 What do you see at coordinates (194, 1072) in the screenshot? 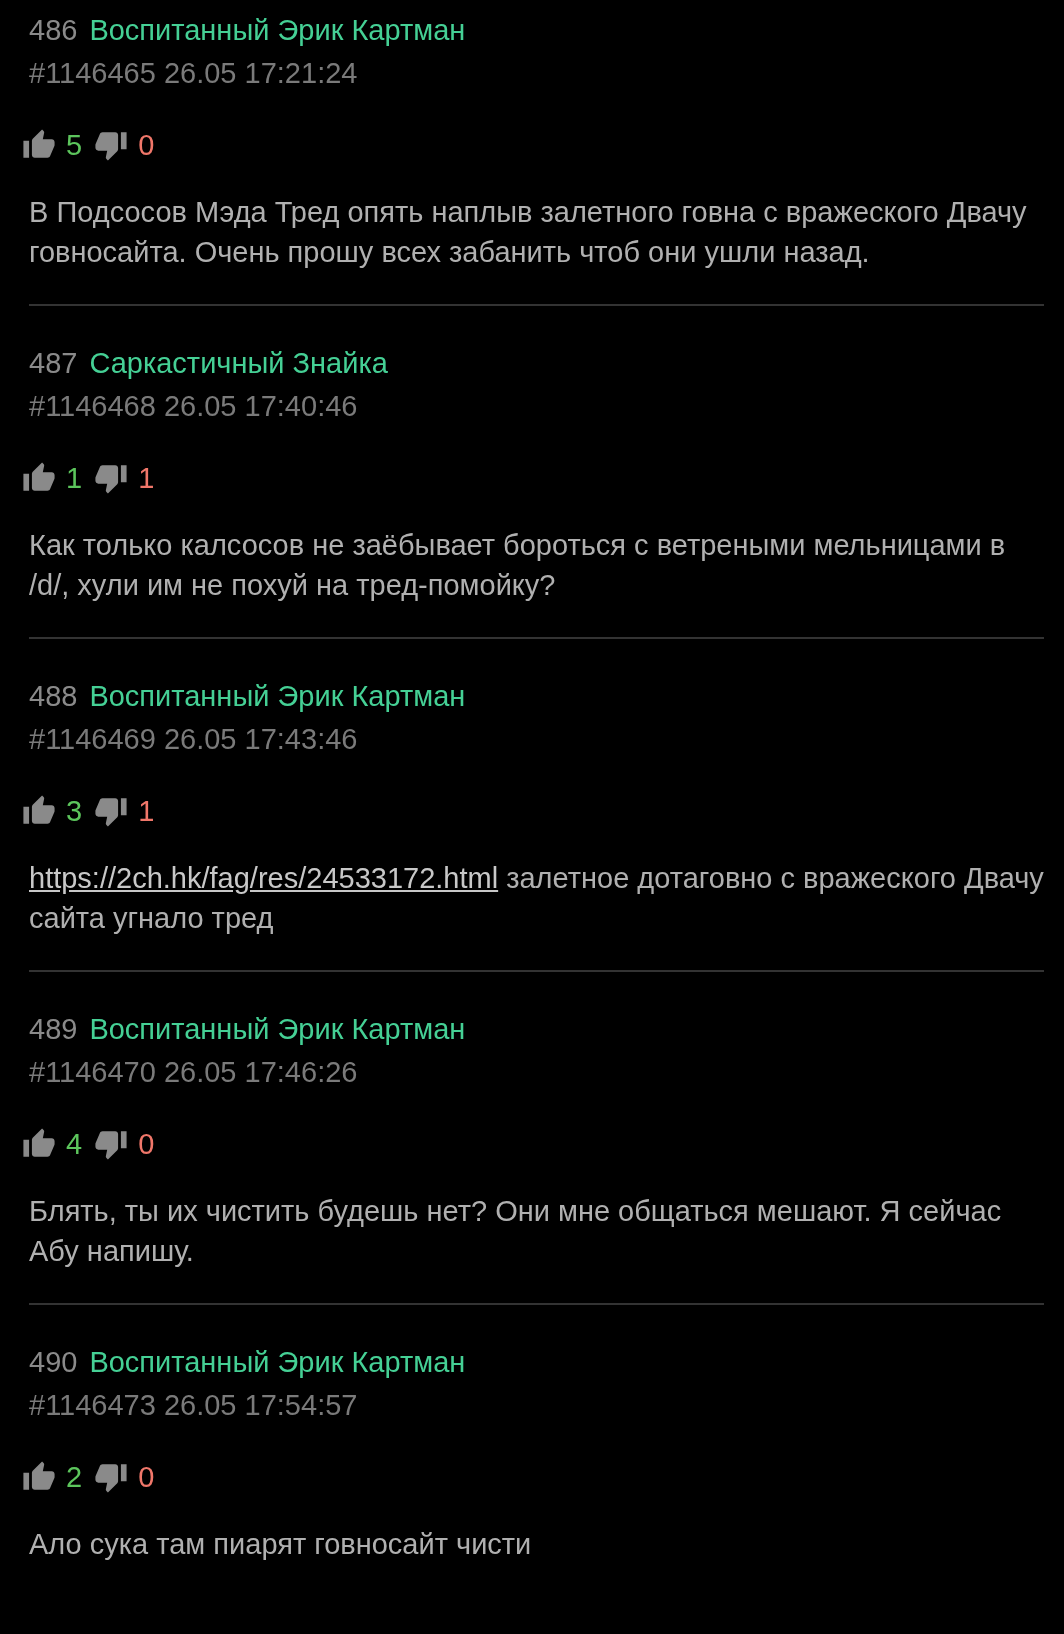
I see `post-meta: #1146470 26.05 17:46:26` at bounding box center [194, 1072].